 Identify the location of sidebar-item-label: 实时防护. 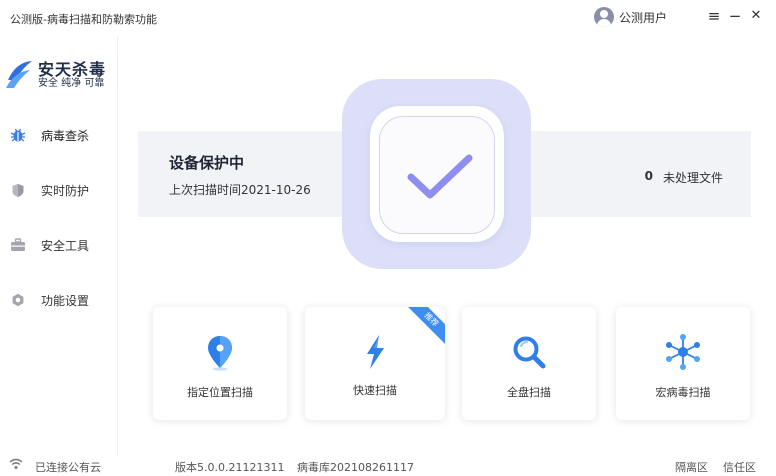
(65, 190).